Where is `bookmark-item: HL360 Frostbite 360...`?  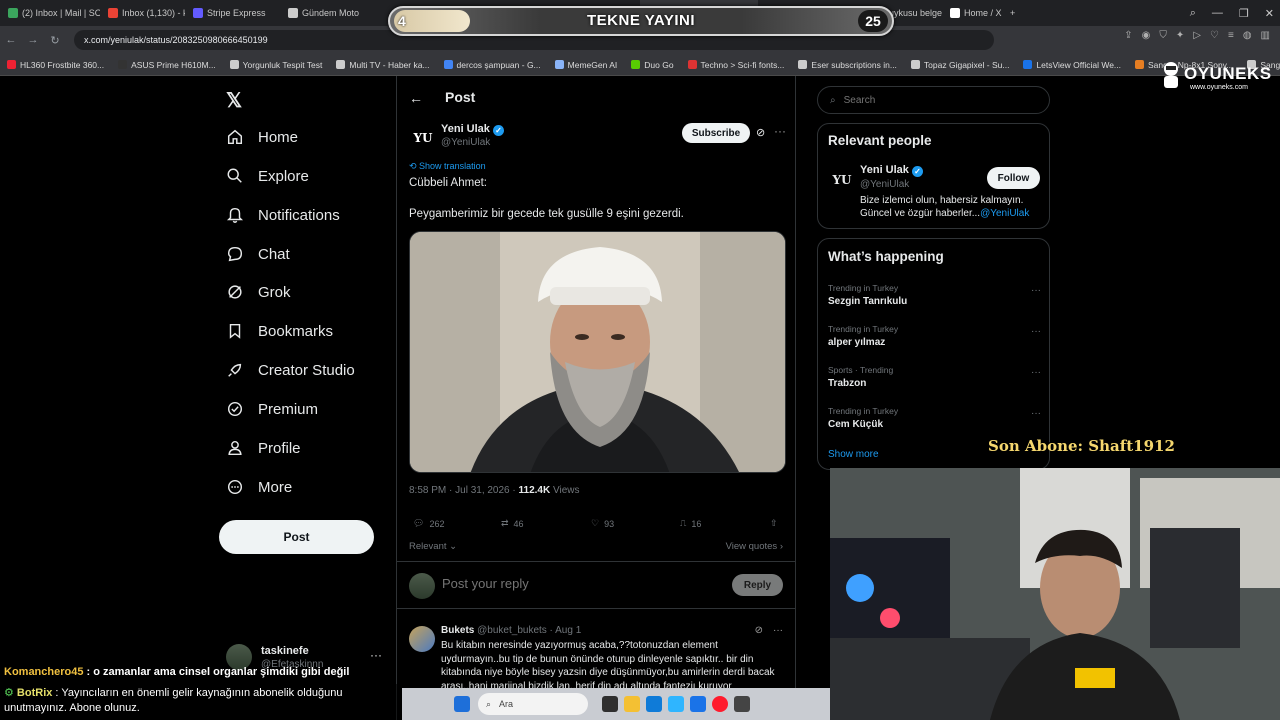
bookmark-item: HL360 Frostbite 360... is located at coordinates (55, 65).